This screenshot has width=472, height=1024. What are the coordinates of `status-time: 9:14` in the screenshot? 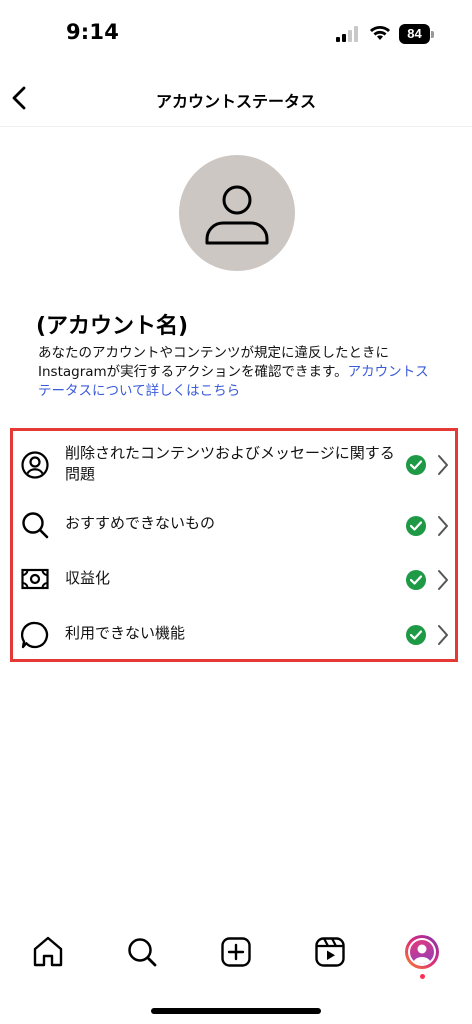 It's located at (93, 32).